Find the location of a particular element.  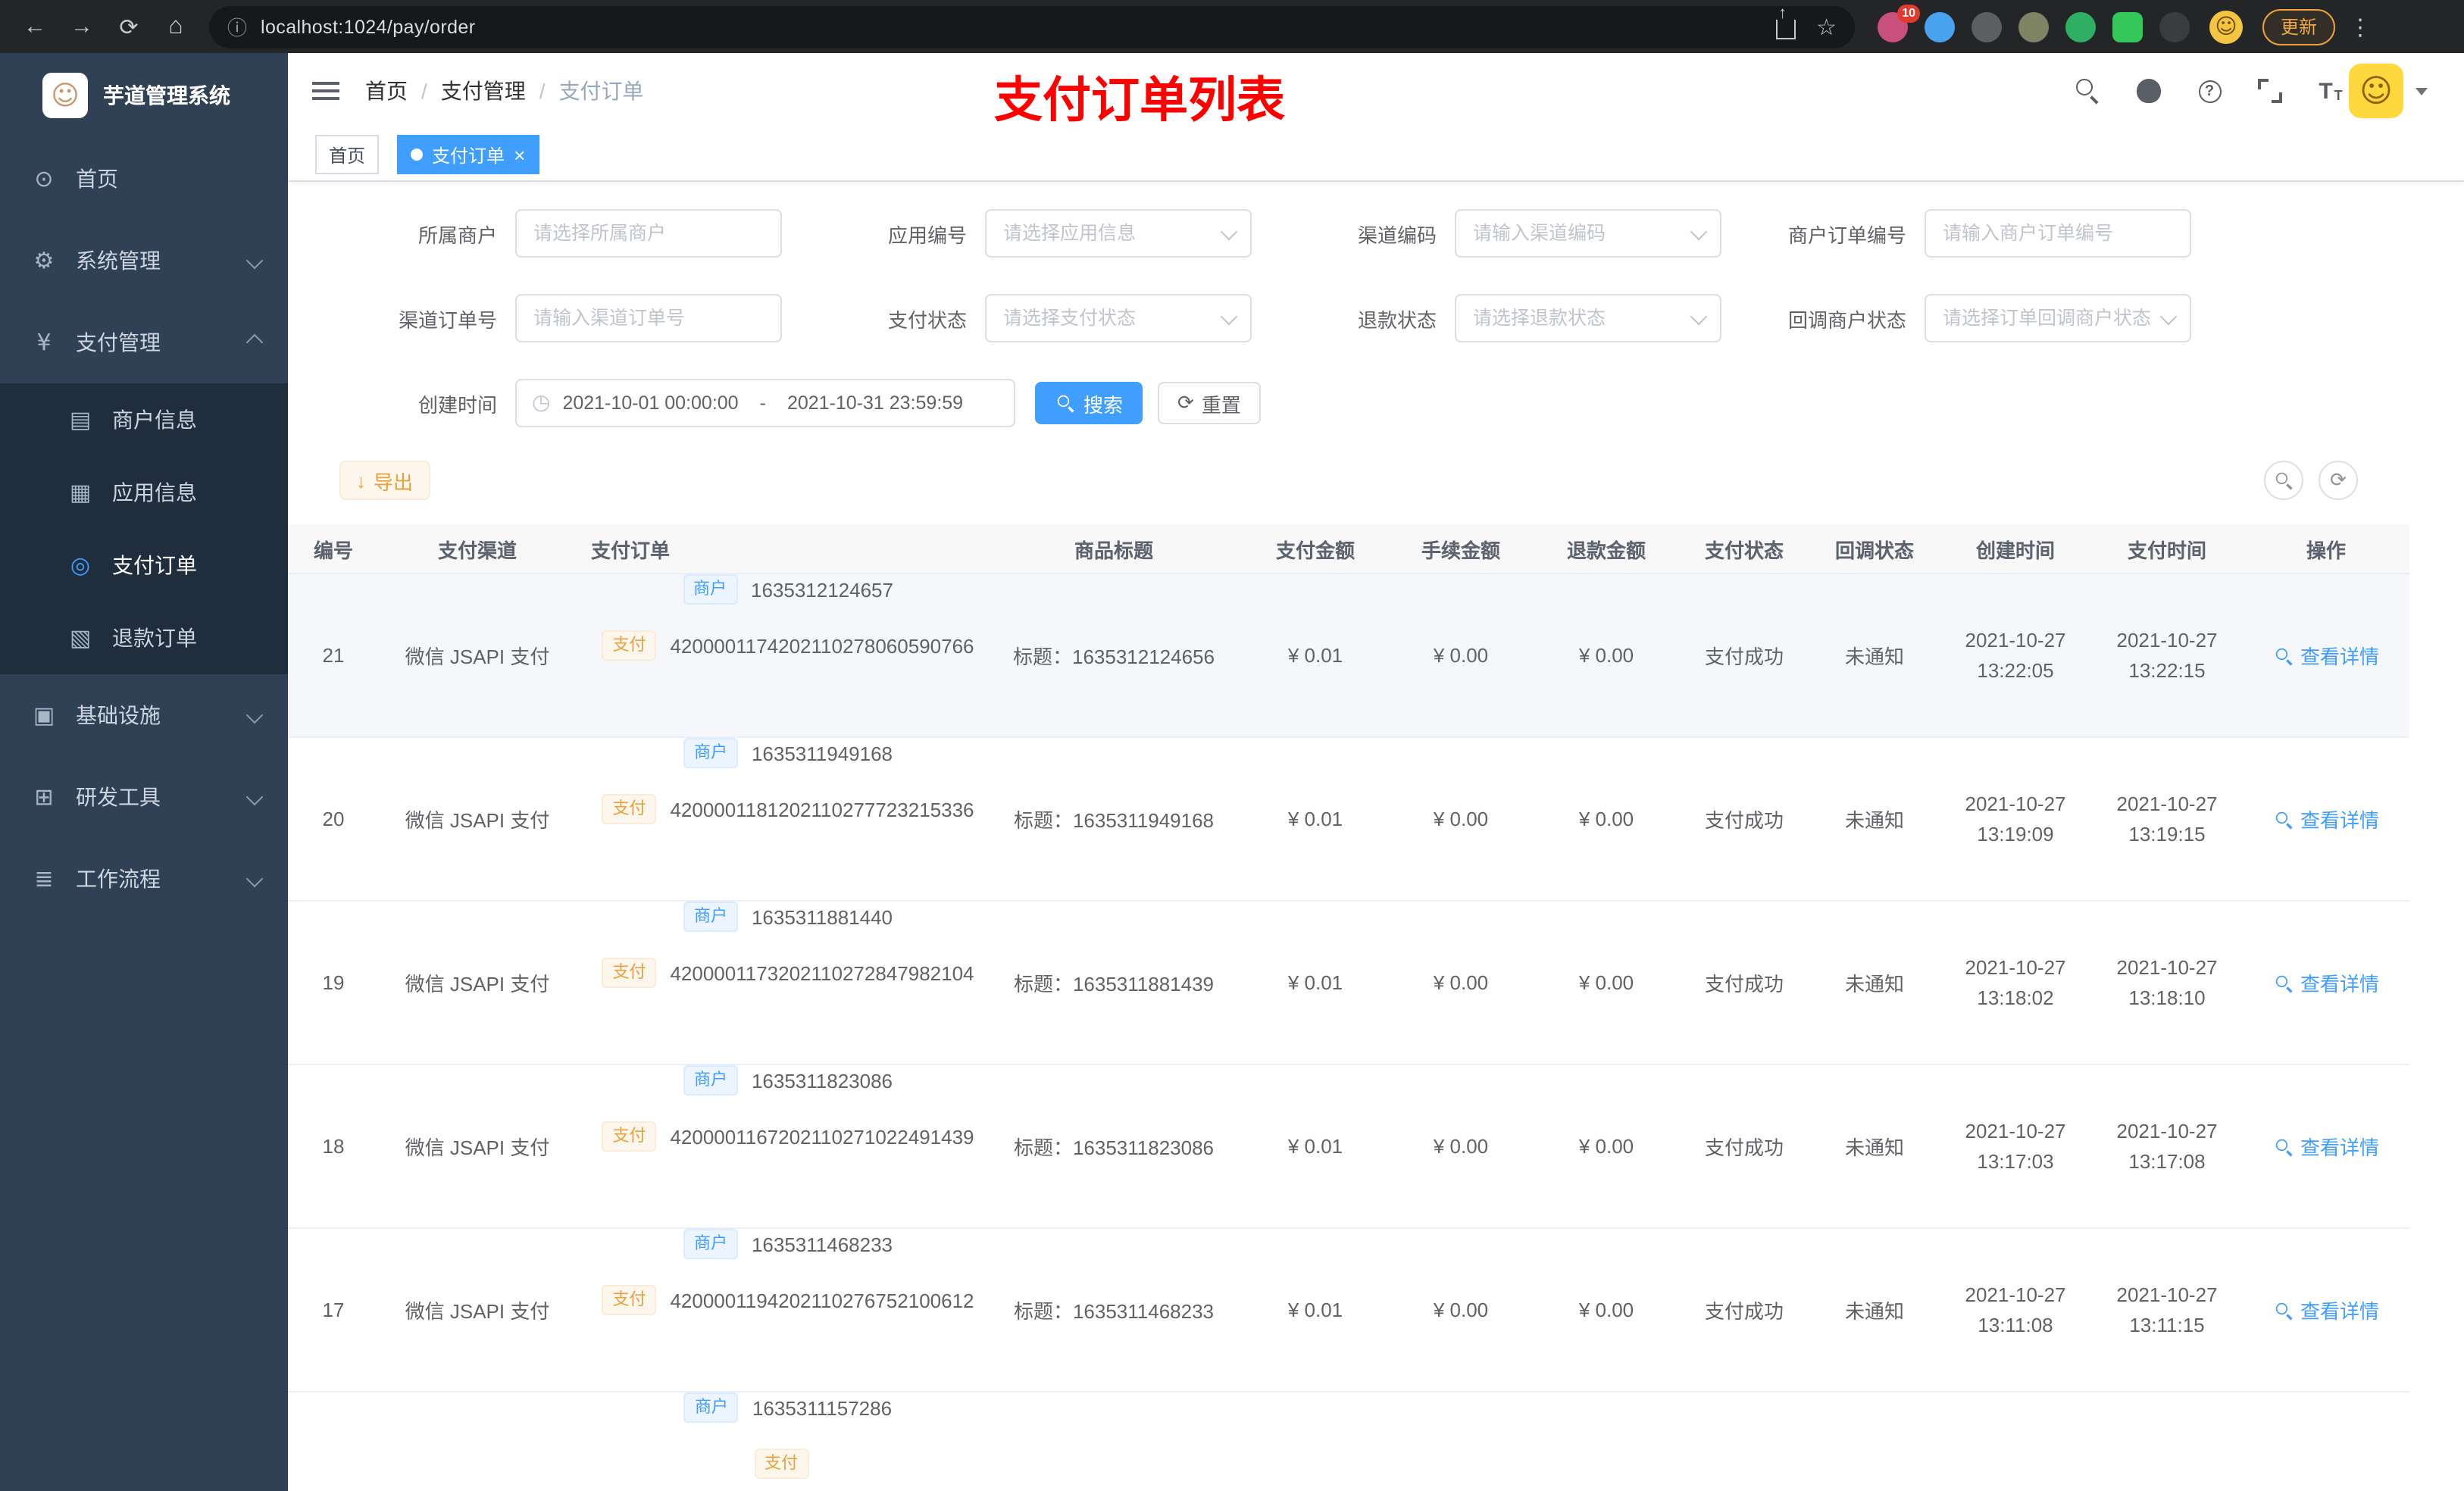

fullscreen-icon is located at coordinates (2270, 91).